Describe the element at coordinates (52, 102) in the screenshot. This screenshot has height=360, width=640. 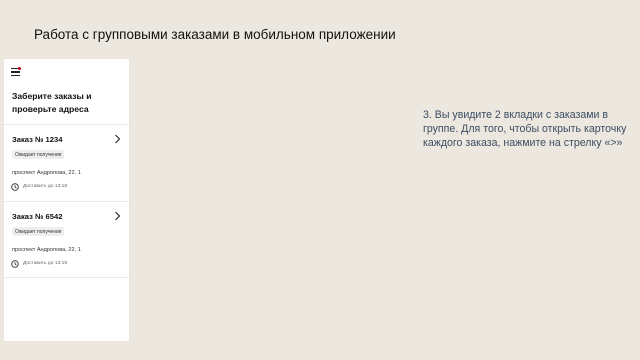
I see `screen-heading: Заберите заказы и проверьте адреса` at that location.